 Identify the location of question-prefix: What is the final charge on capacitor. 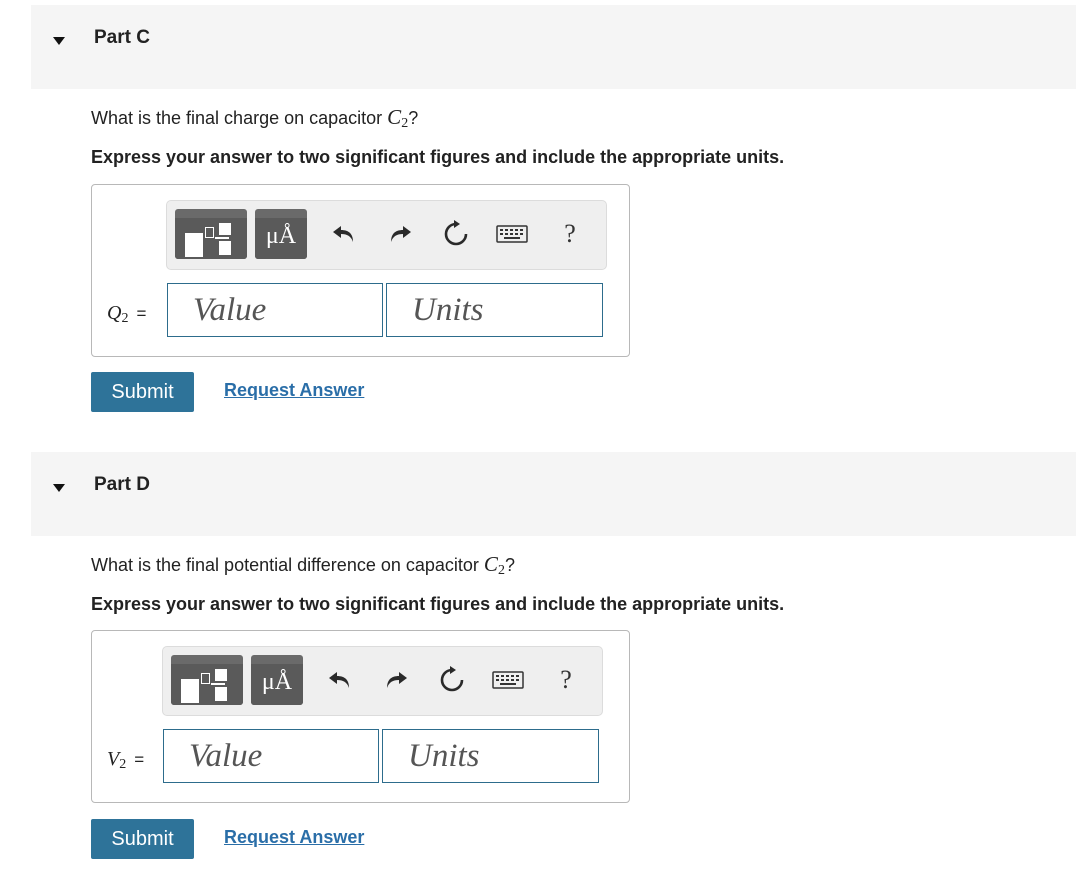
(237, 118).